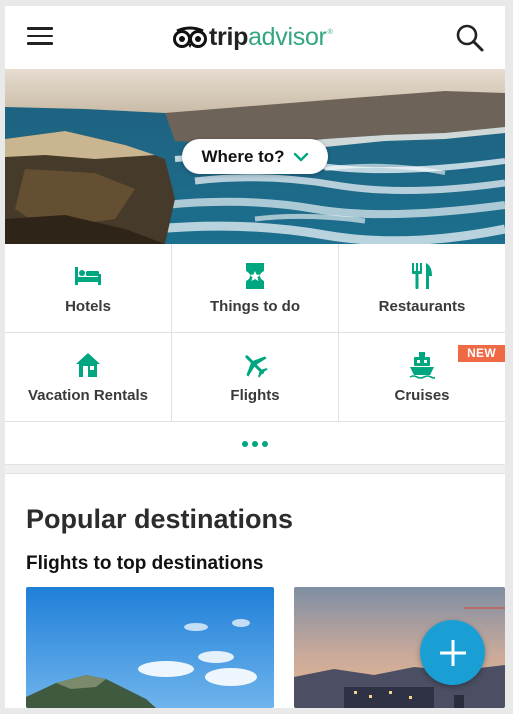  I want to click on category-label: Restaurants, so click(422, 306).